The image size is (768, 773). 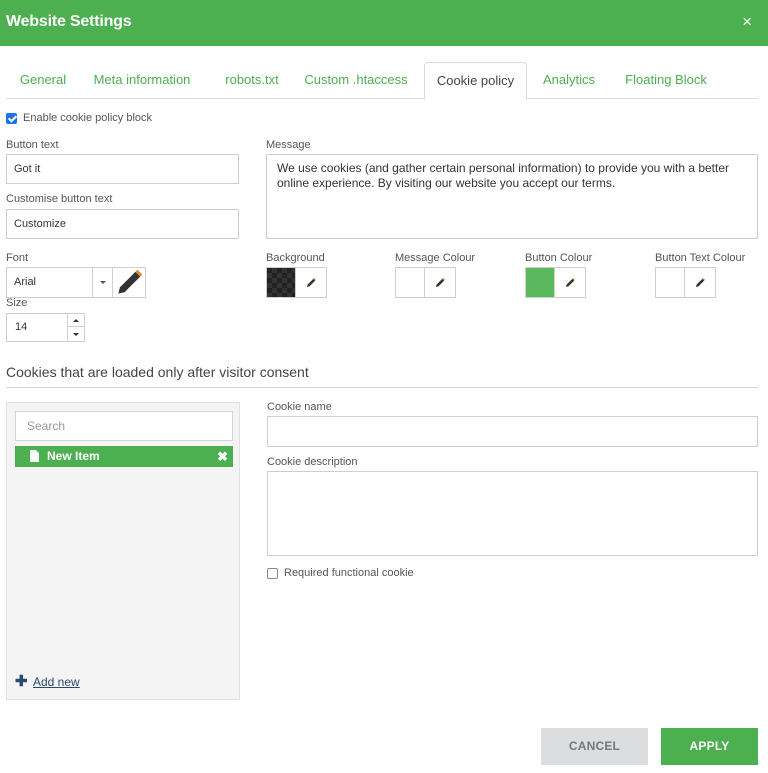 I want to click on tab-robots-txt: robots.txt, so click(x=252, y=80).